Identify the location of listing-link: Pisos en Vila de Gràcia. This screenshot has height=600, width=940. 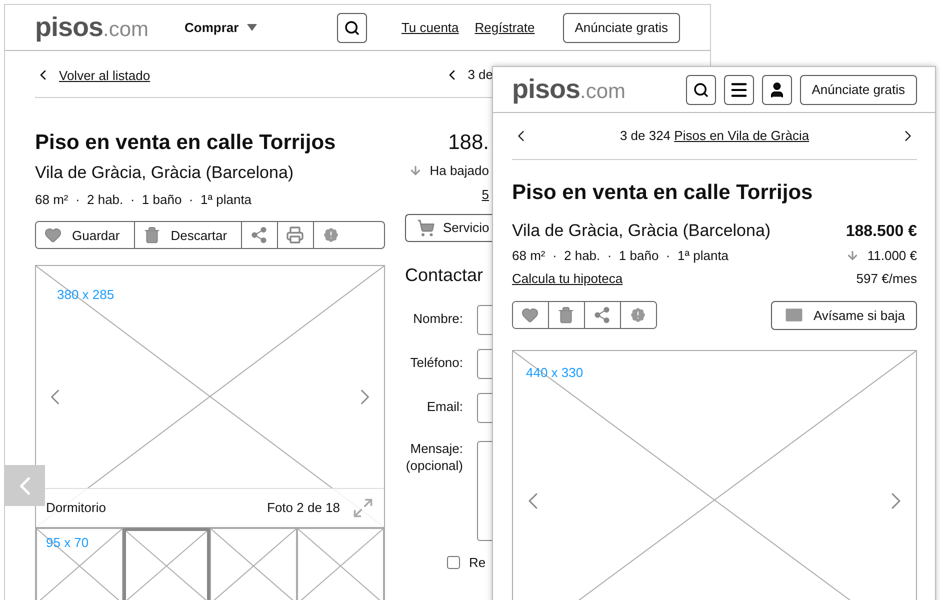
(742, 136).